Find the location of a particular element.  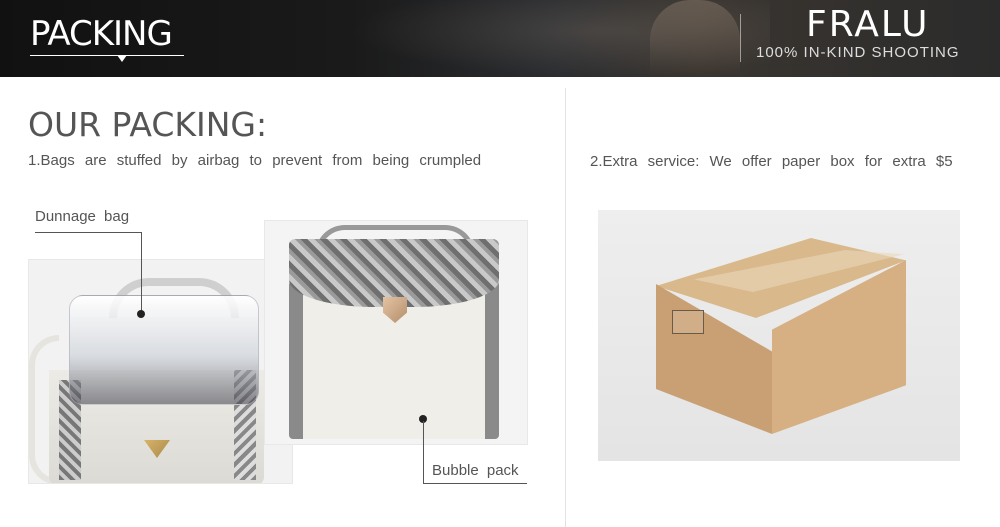

banner-model-silhouette is located at coordinates (695, 38).